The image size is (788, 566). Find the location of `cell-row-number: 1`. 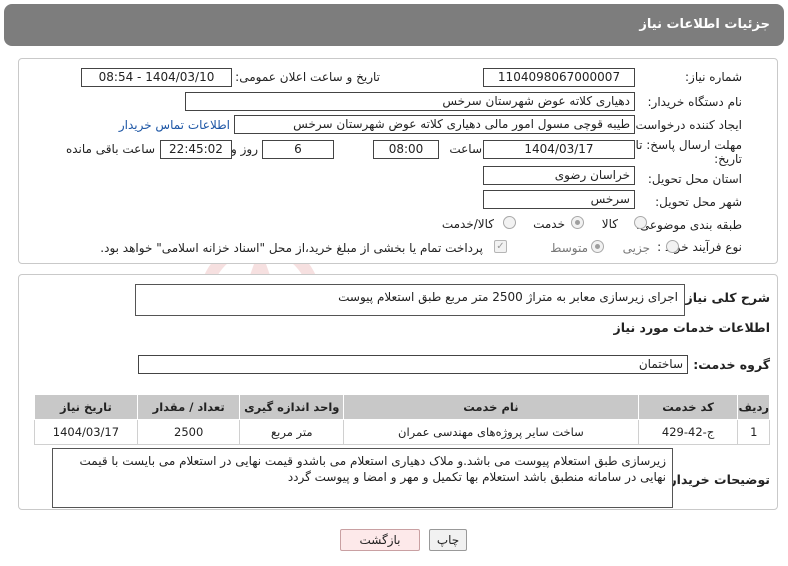

cell-row-number: 1 is located at coordinates (753, 432).